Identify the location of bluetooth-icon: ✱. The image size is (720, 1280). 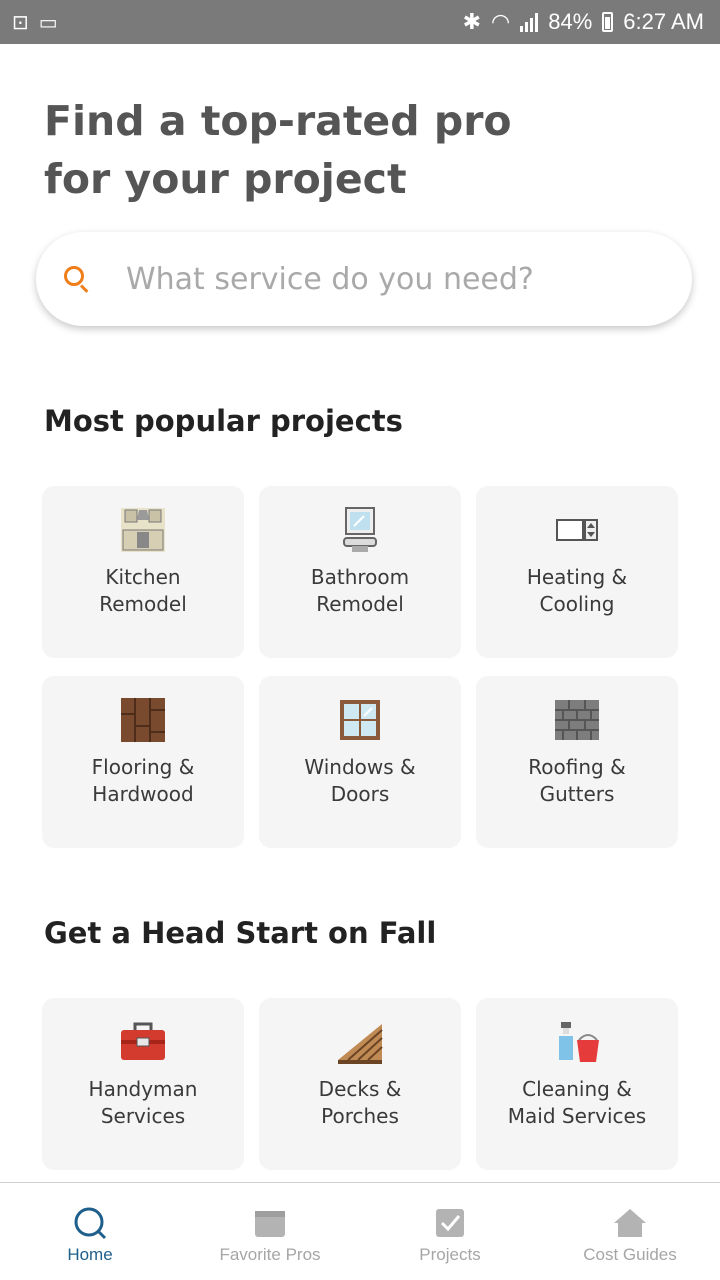
(472, 21).